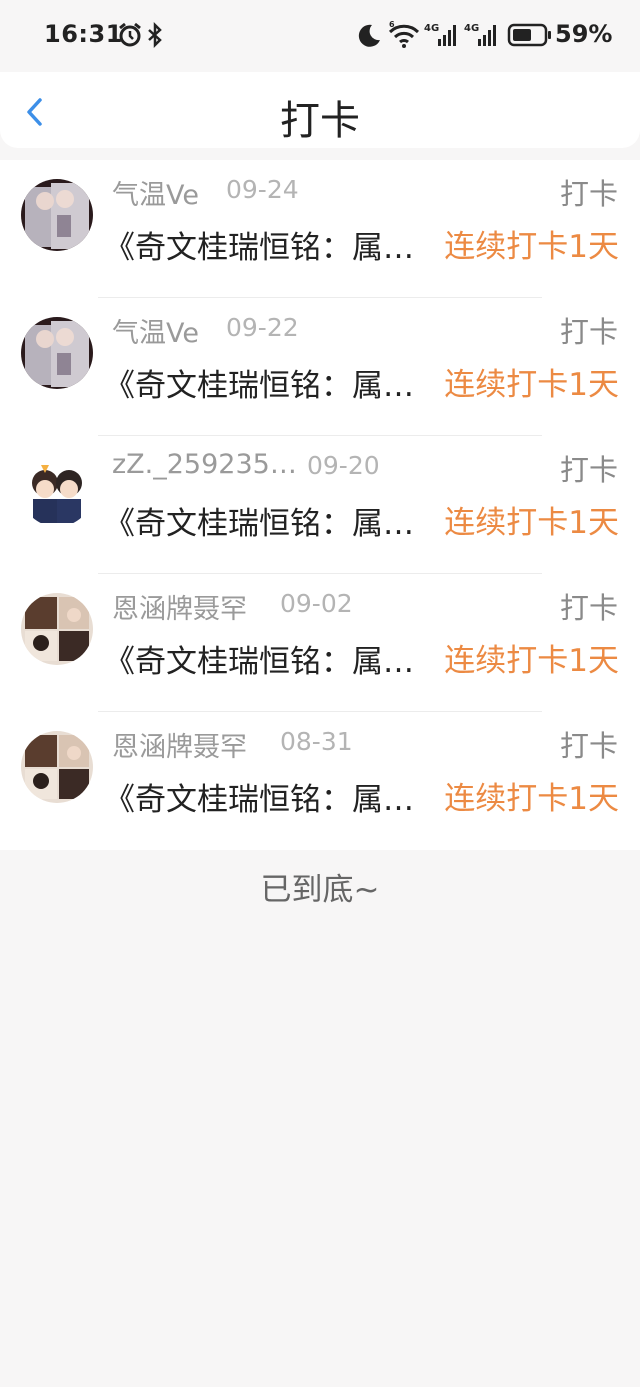  I want to click on moon-icon, so click(369, 35).